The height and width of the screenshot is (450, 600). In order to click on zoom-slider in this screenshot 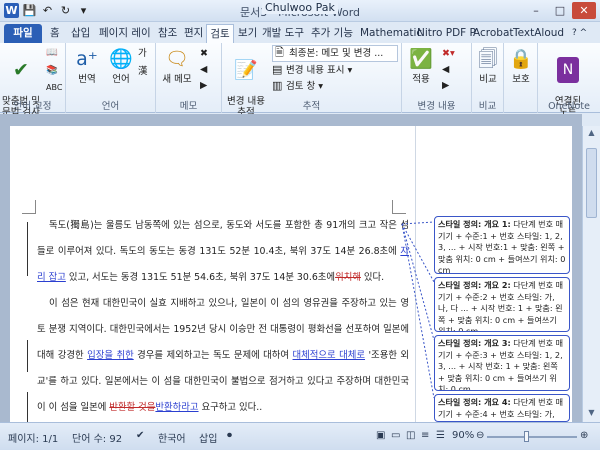, I will do `click(532, 437)`.